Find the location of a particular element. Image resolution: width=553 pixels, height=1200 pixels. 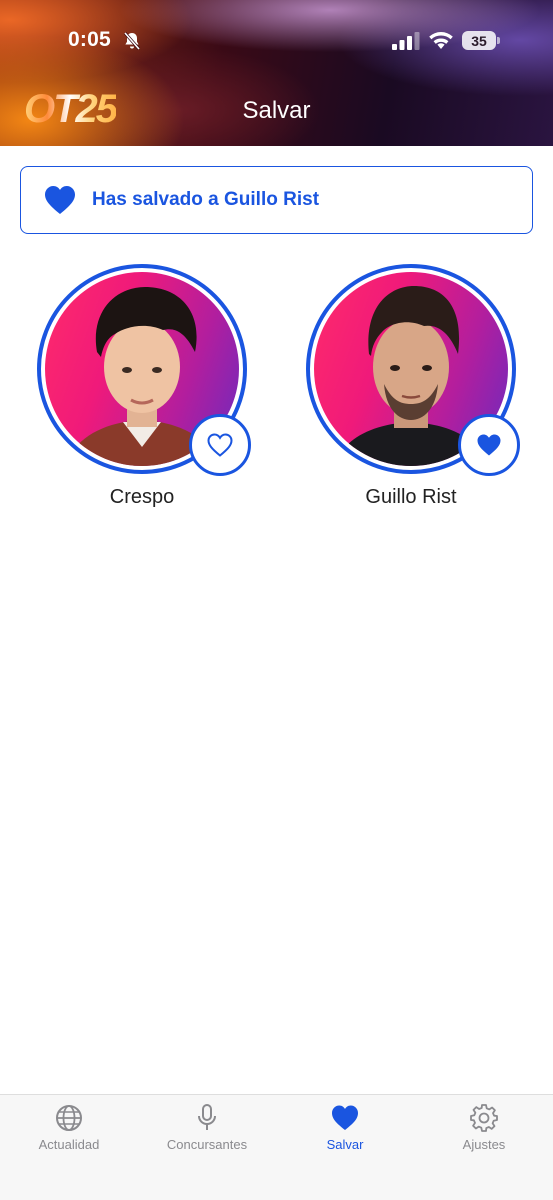

tab-ajustes: Ajustes is located at coordinates (484, 1127).